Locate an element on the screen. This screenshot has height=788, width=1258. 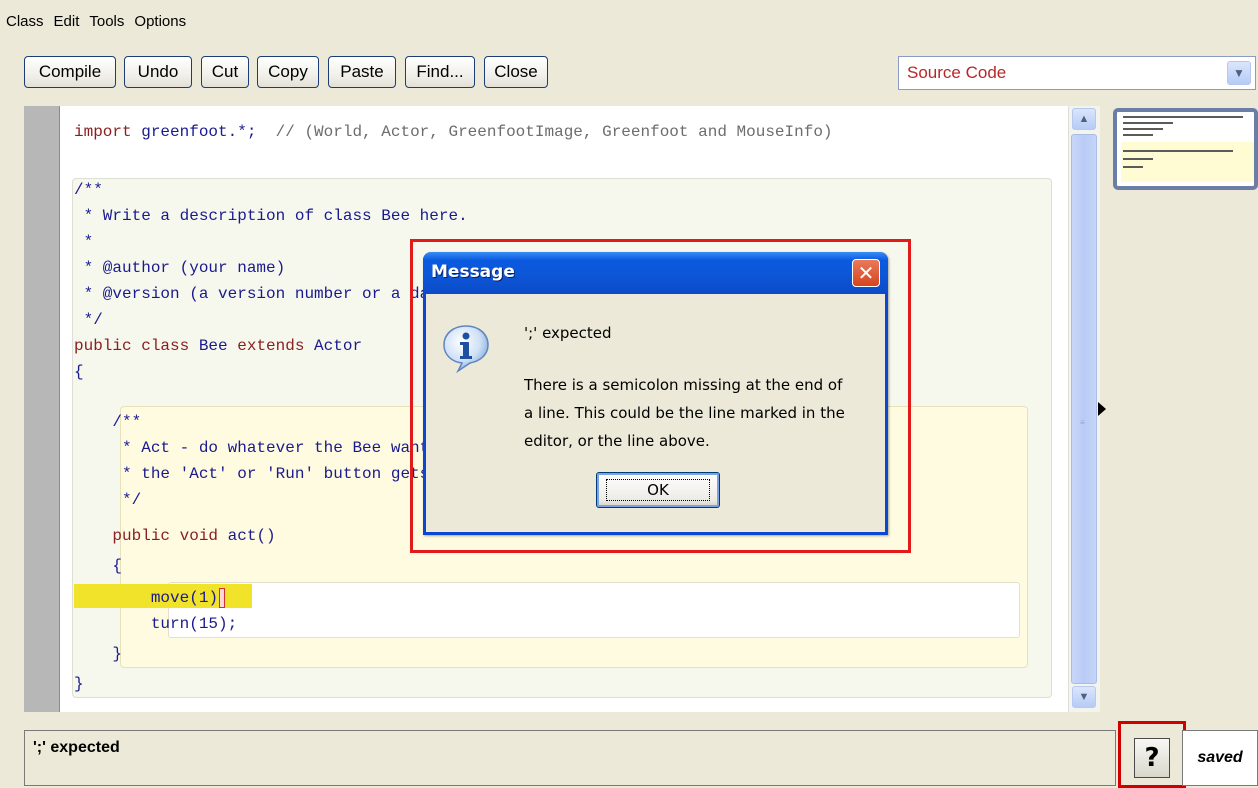
view-select: Source Code ▼ is located at coordinates (1077, 73).